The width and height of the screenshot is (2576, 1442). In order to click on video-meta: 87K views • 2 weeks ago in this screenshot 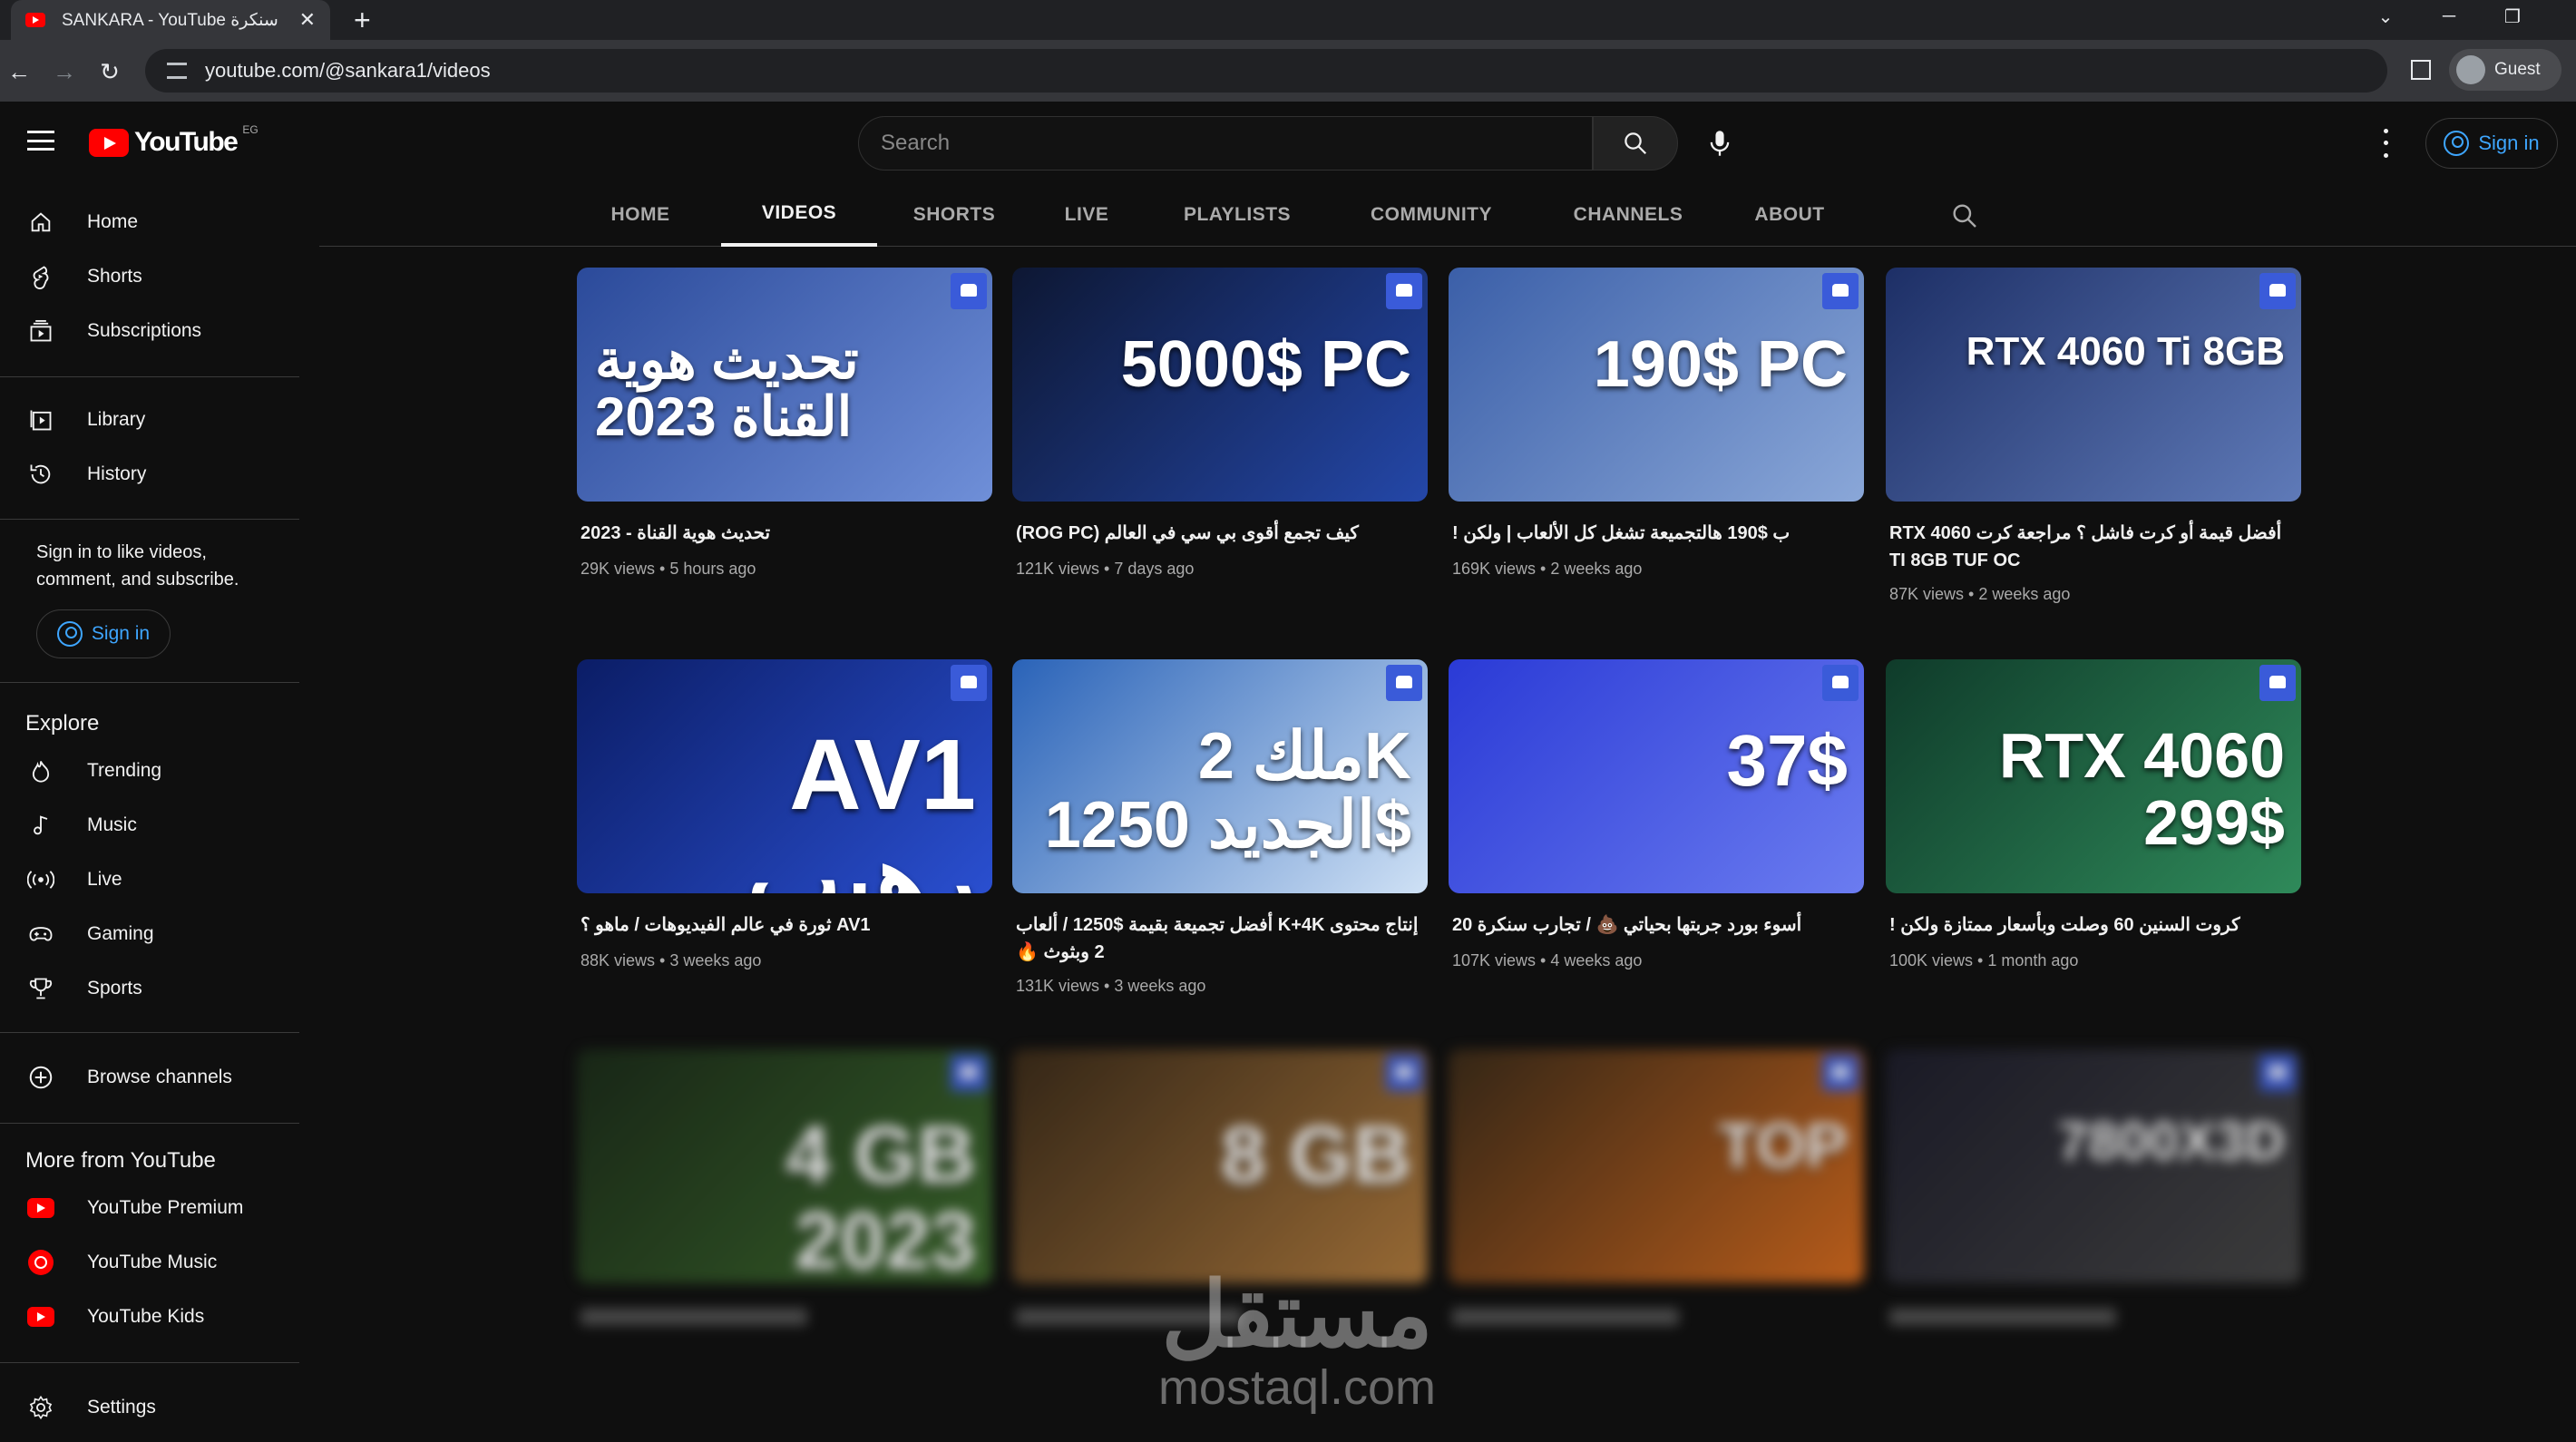, I will do `click(1980, 594)`.